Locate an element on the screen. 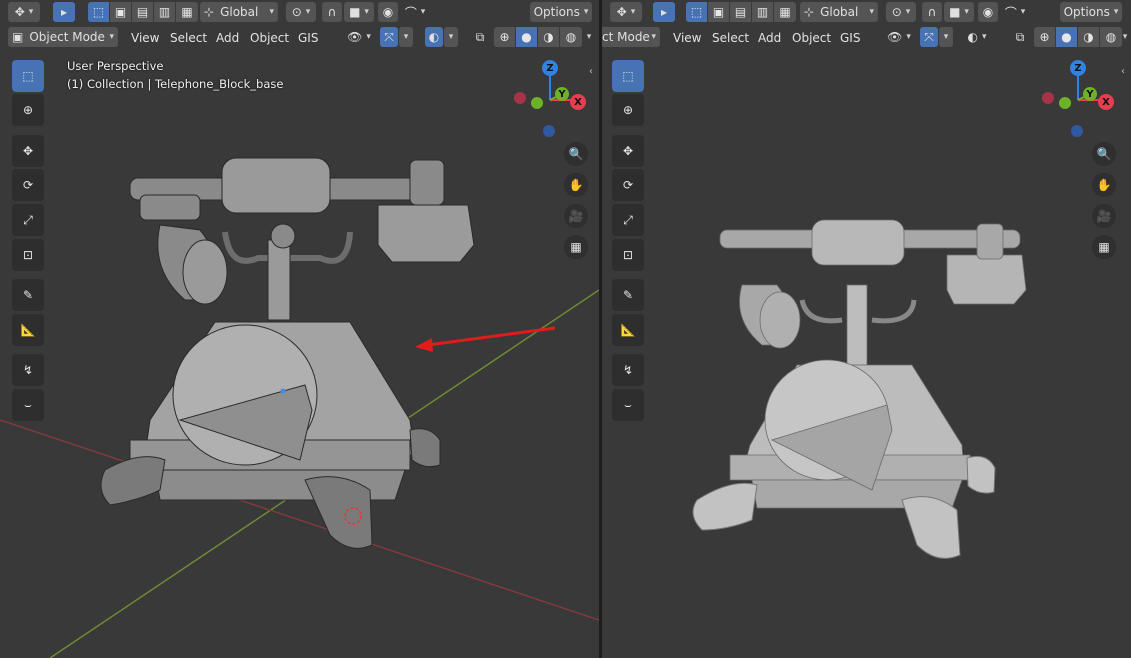 The width and height of the screenshot is (1131, 658). gizmo-neg-x is located at coordinates (520, 98).